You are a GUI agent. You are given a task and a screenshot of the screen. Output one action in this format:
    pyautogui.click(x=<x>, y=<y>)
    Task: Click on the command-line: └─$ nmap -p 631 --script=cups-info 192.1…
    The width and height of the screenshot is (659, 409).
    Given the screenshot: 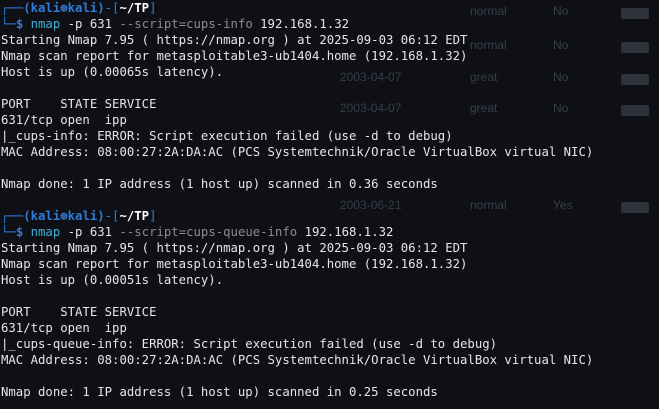 What is the action you would take?
    pyautogui.click(x=175, y=24)
    